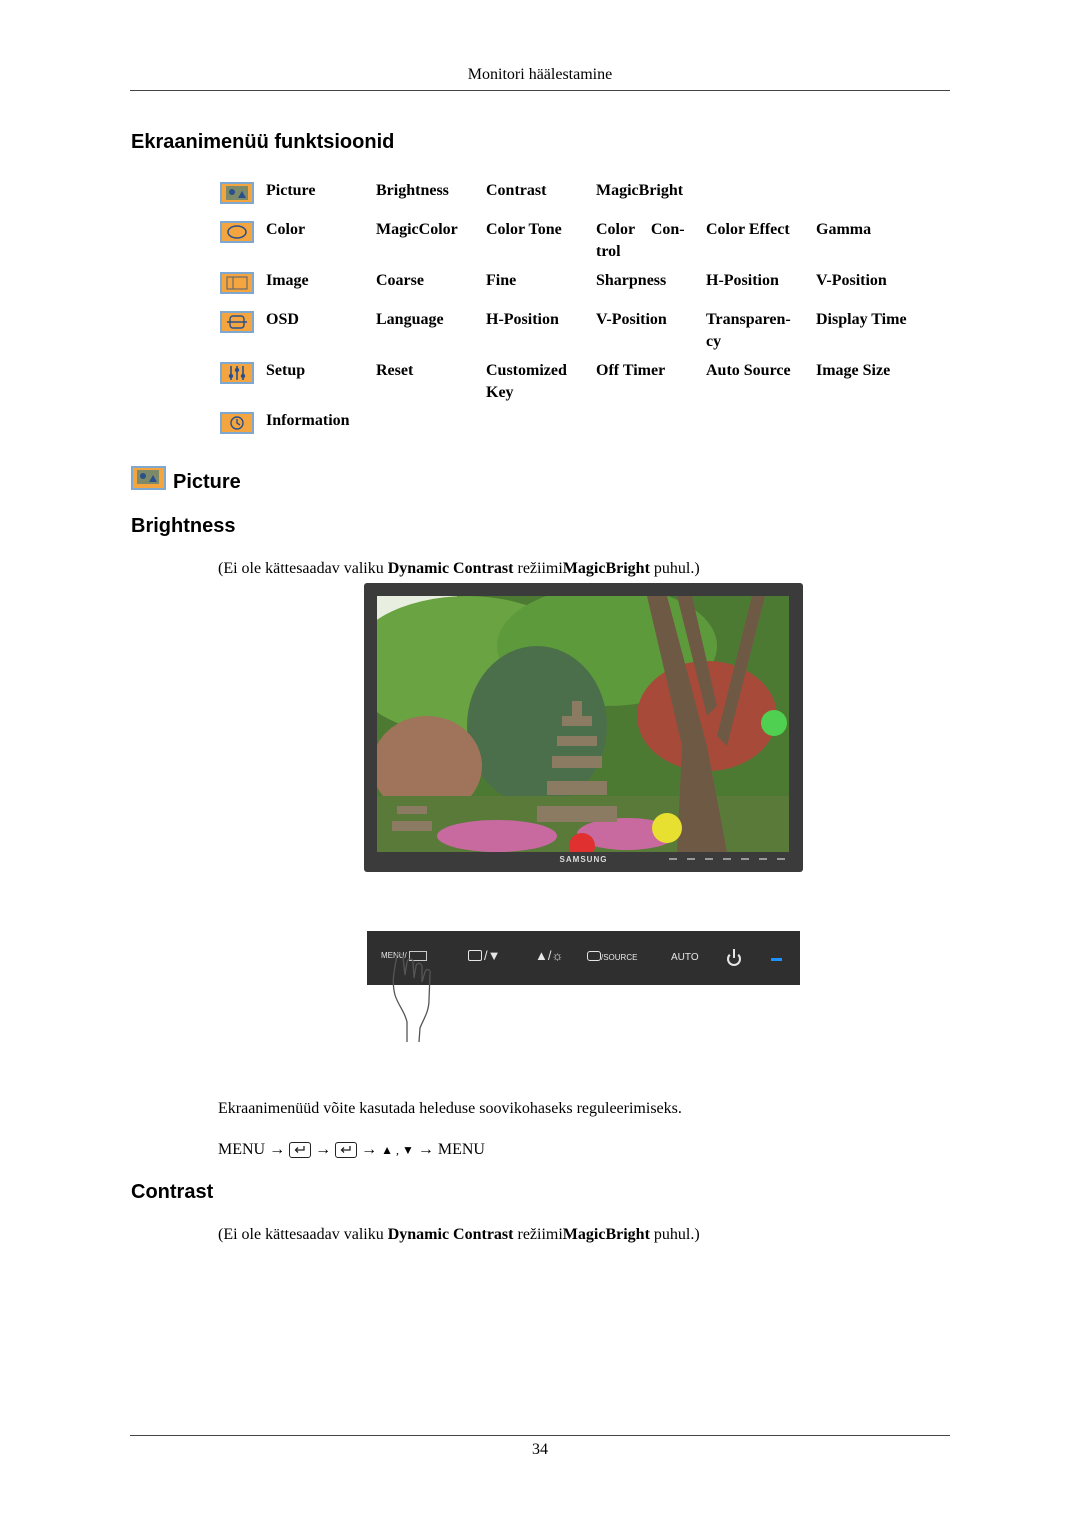 This screenshot has width=1080, height=1527. What do you see at coordinates (844, 229) in the screenshot?
I see `menu-item: Gamma` at bounding box center [844, 229].